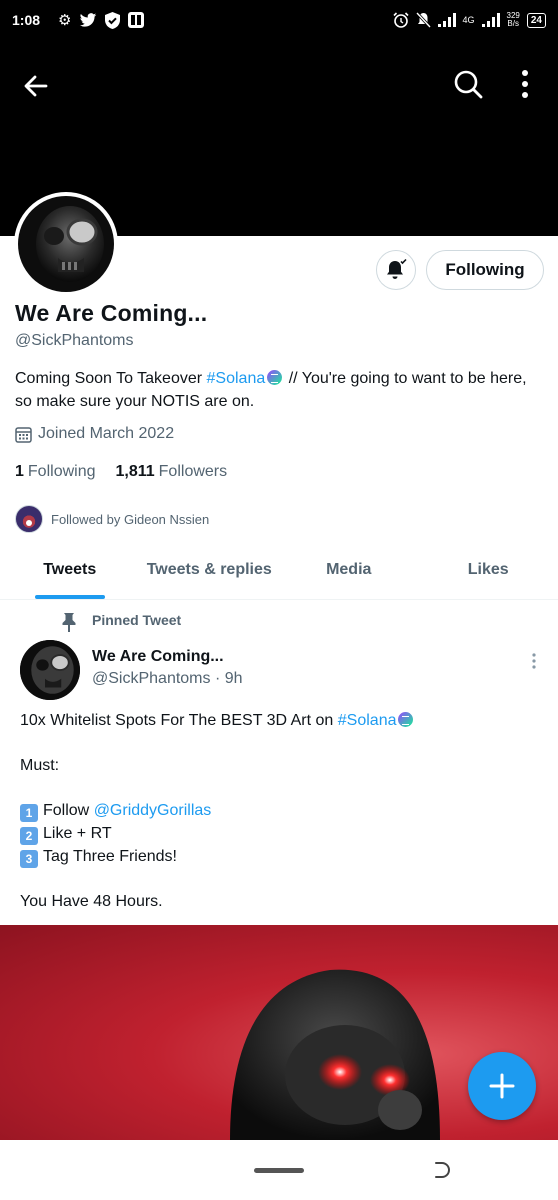 Image resolution: width=558 pixels, height=1200 pixels. I want to click on avatar-image, so click(66, 244).